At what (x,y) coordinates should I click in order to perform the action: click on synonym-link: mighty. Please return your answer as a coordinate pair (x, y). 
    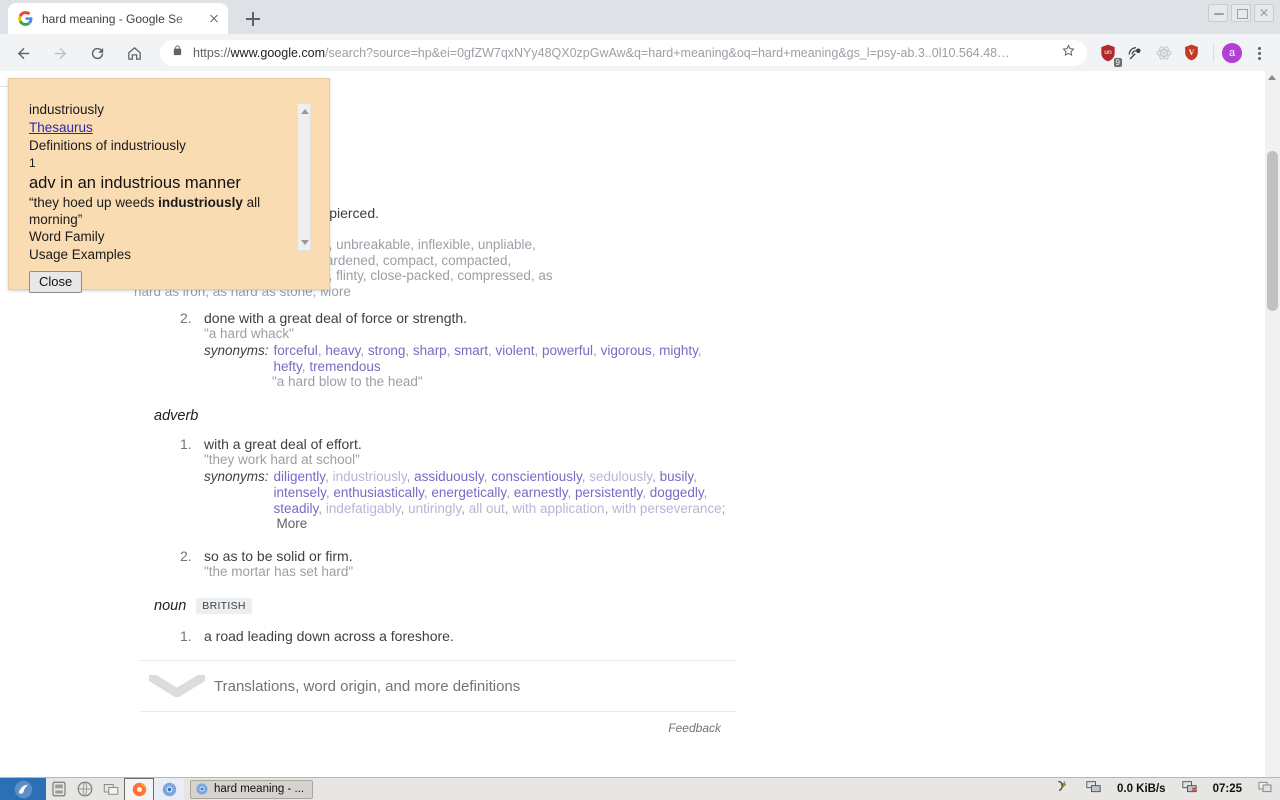
    Looking at the image, I should click on (678, 350).